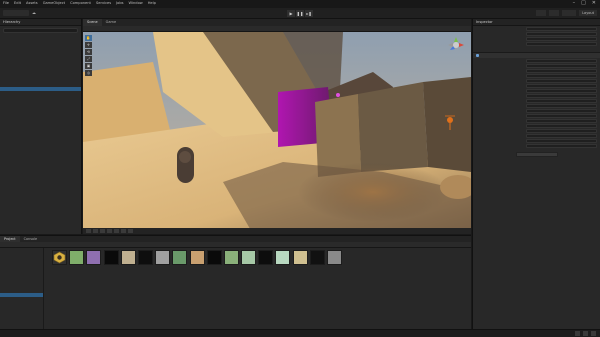 This screenshot has width=600, height=337. I want to click on maximize-icon: □, so click(583, 3).